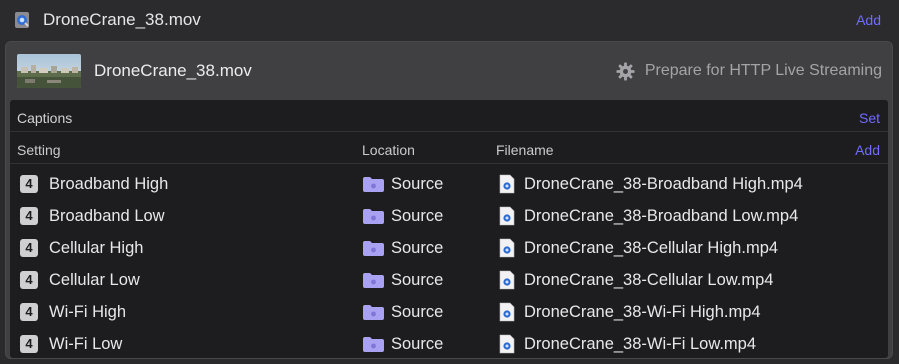 The width and height of the screenshot is (899, 364). I want to click on quicktime-file-icon, so click(22, 20).